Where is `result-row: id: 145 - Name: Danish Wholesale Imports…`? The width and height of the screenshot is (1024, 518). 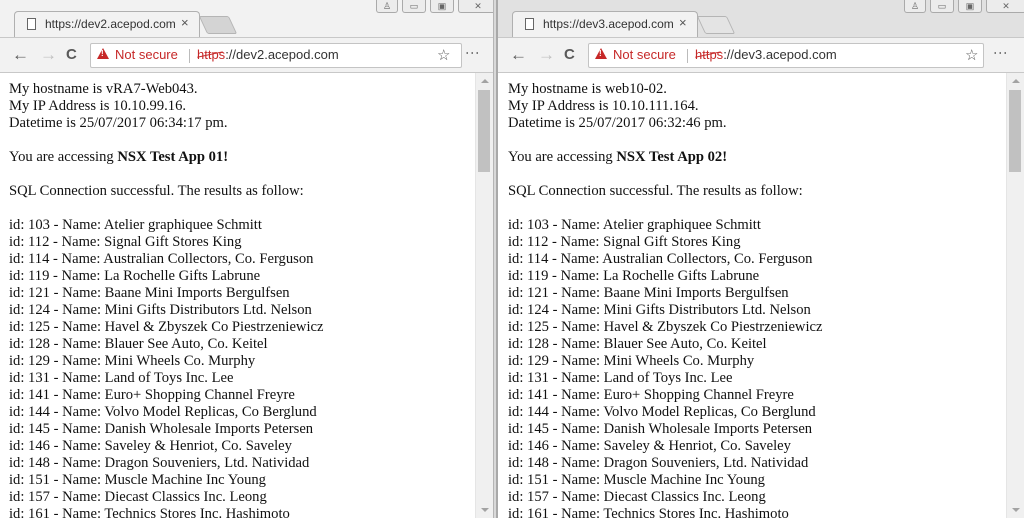 result-row: id: 145 - Name: Danish Wholesale Imports… is located at coordinates (660, 429).